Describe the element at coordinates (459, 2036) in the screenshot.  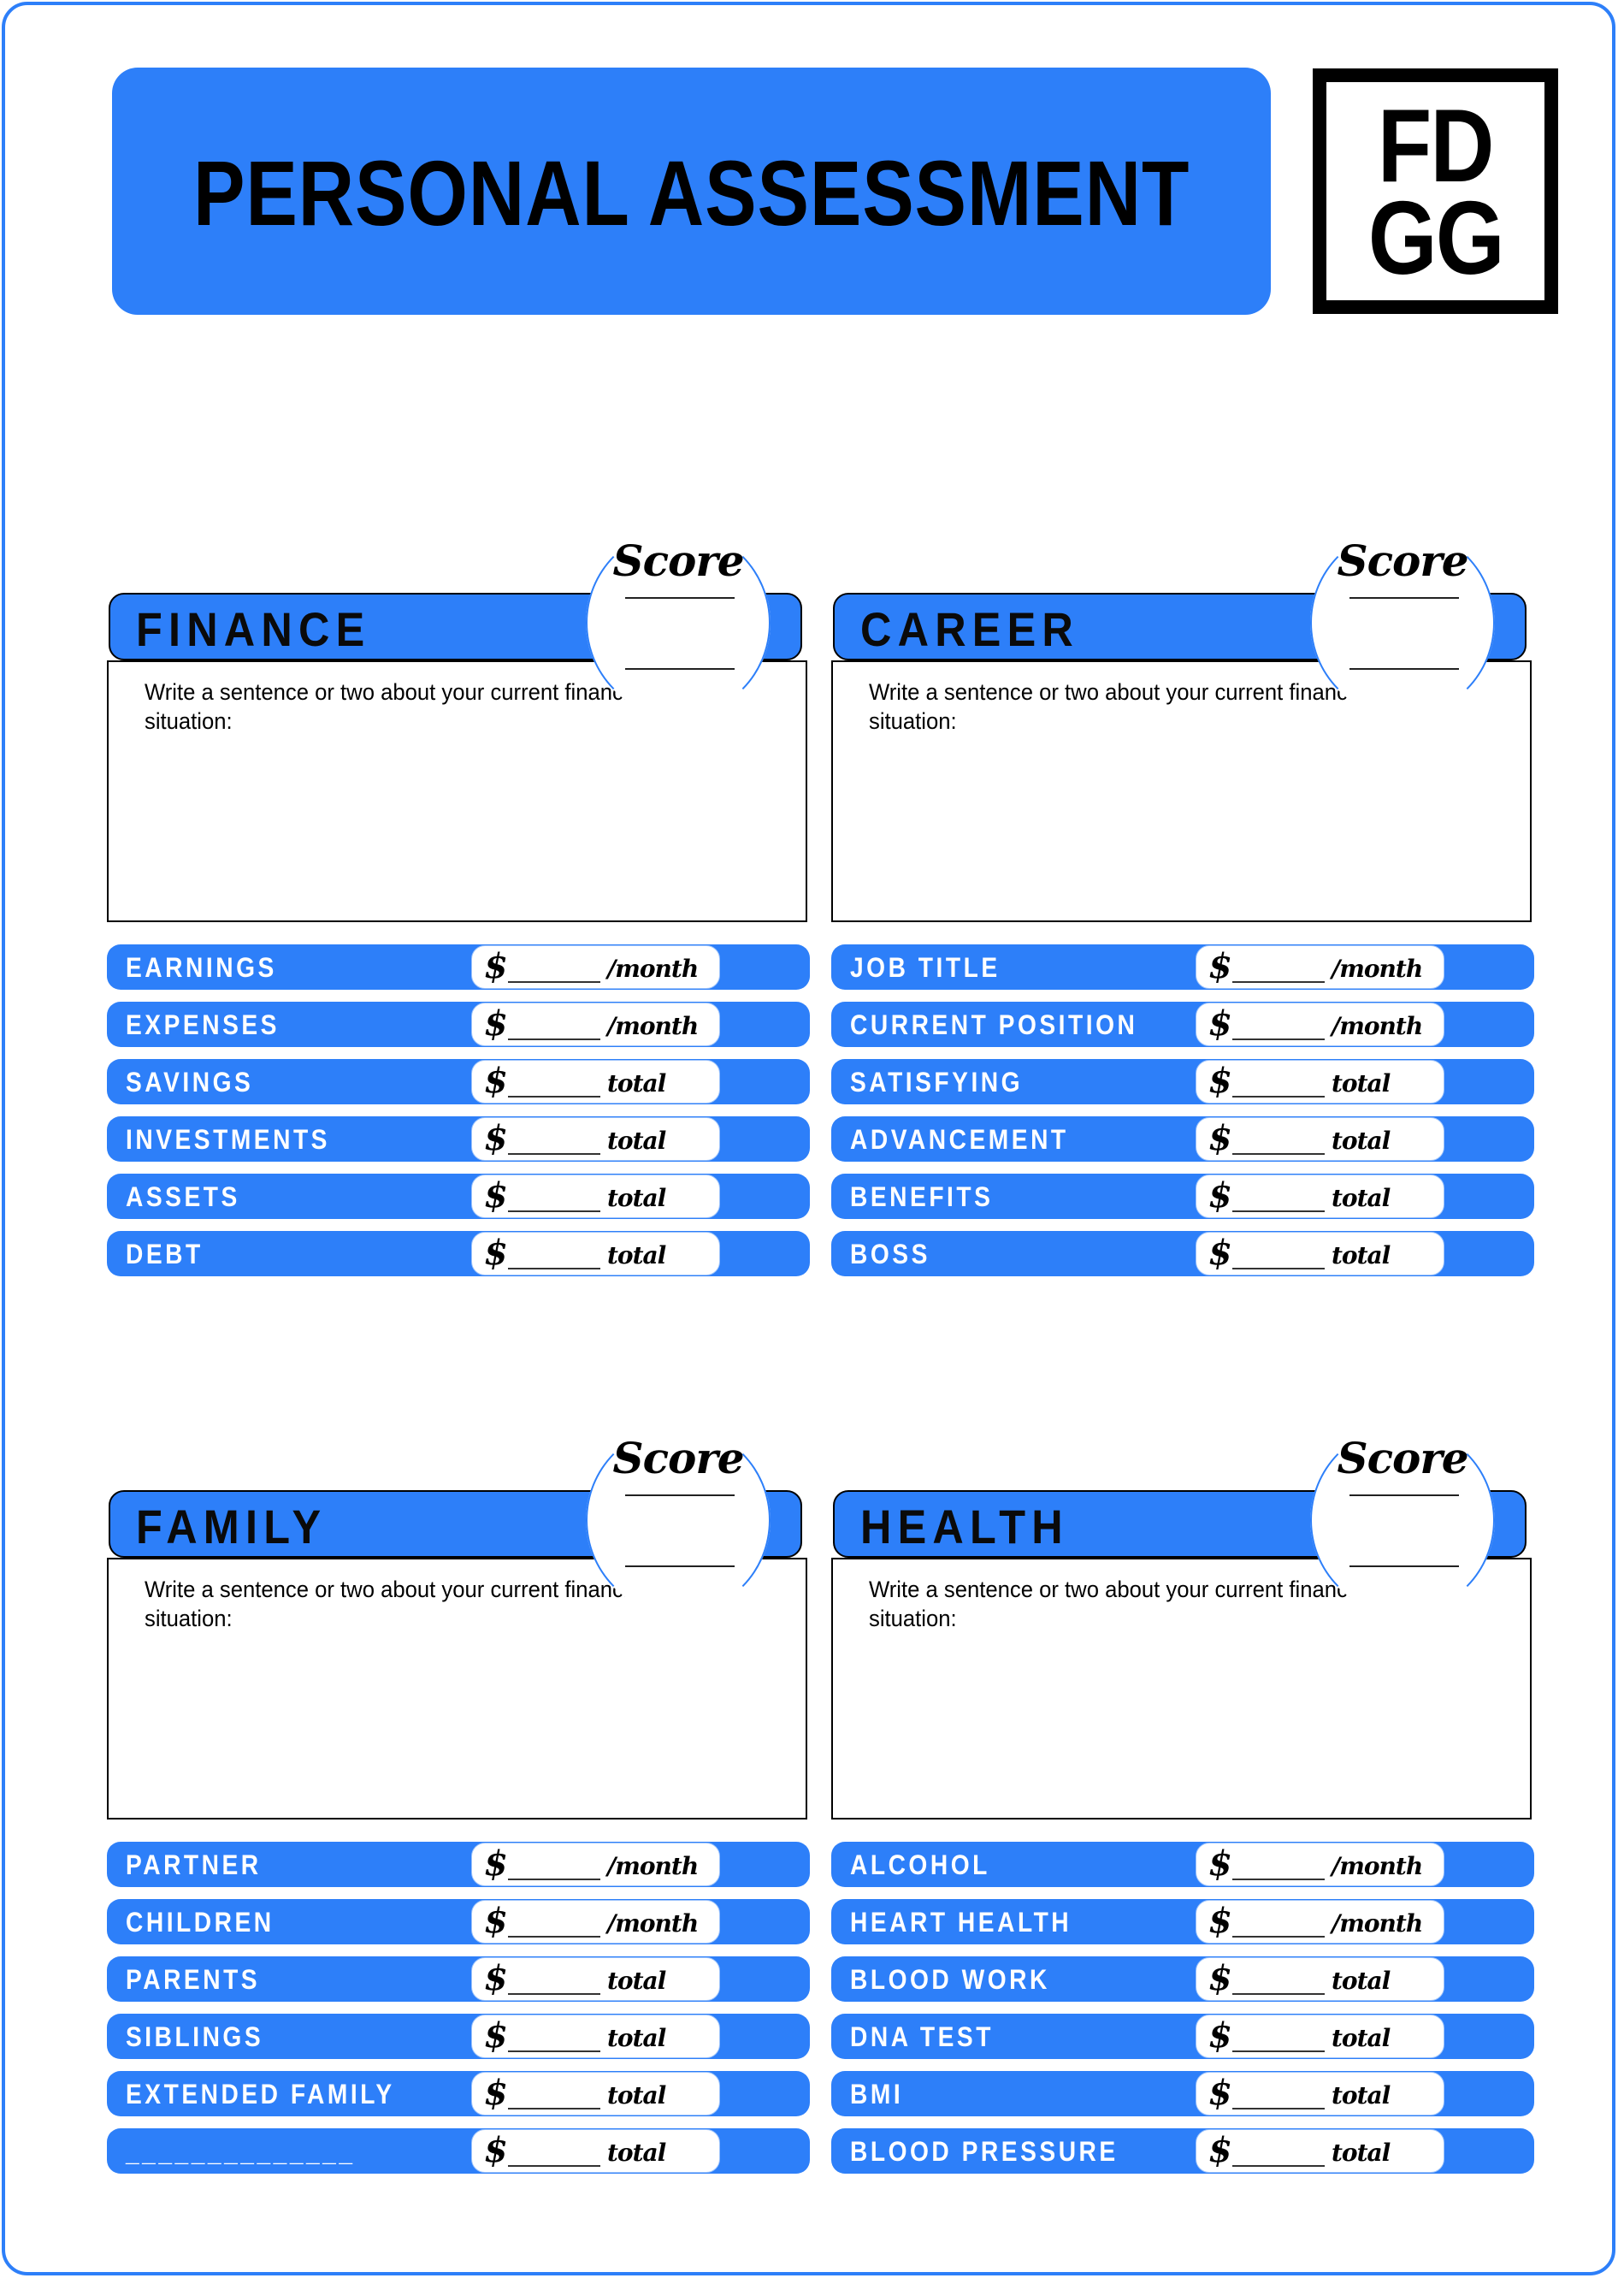
I see `family-row: SIBLINGS $ total` at that location.